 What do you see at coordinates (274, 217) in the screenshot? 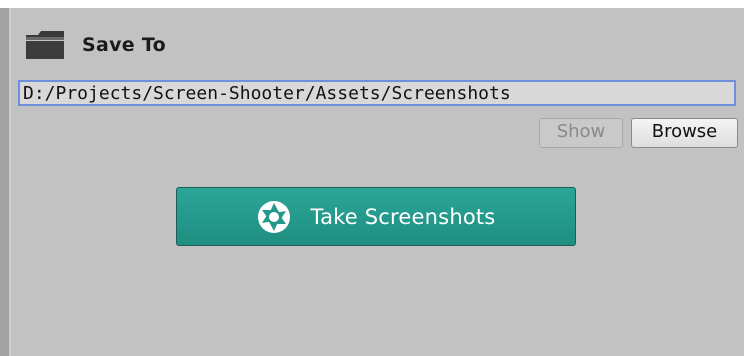
I see `aperture-icon` at bounding box center [274, 217].